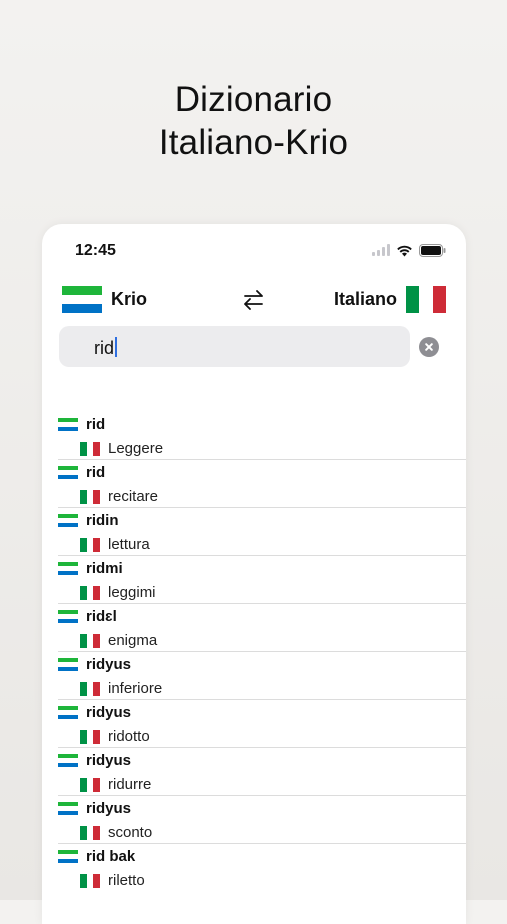 This screenshot has width=507, height=924. I want to click on krio-entry: ridin, so click(88, 520).